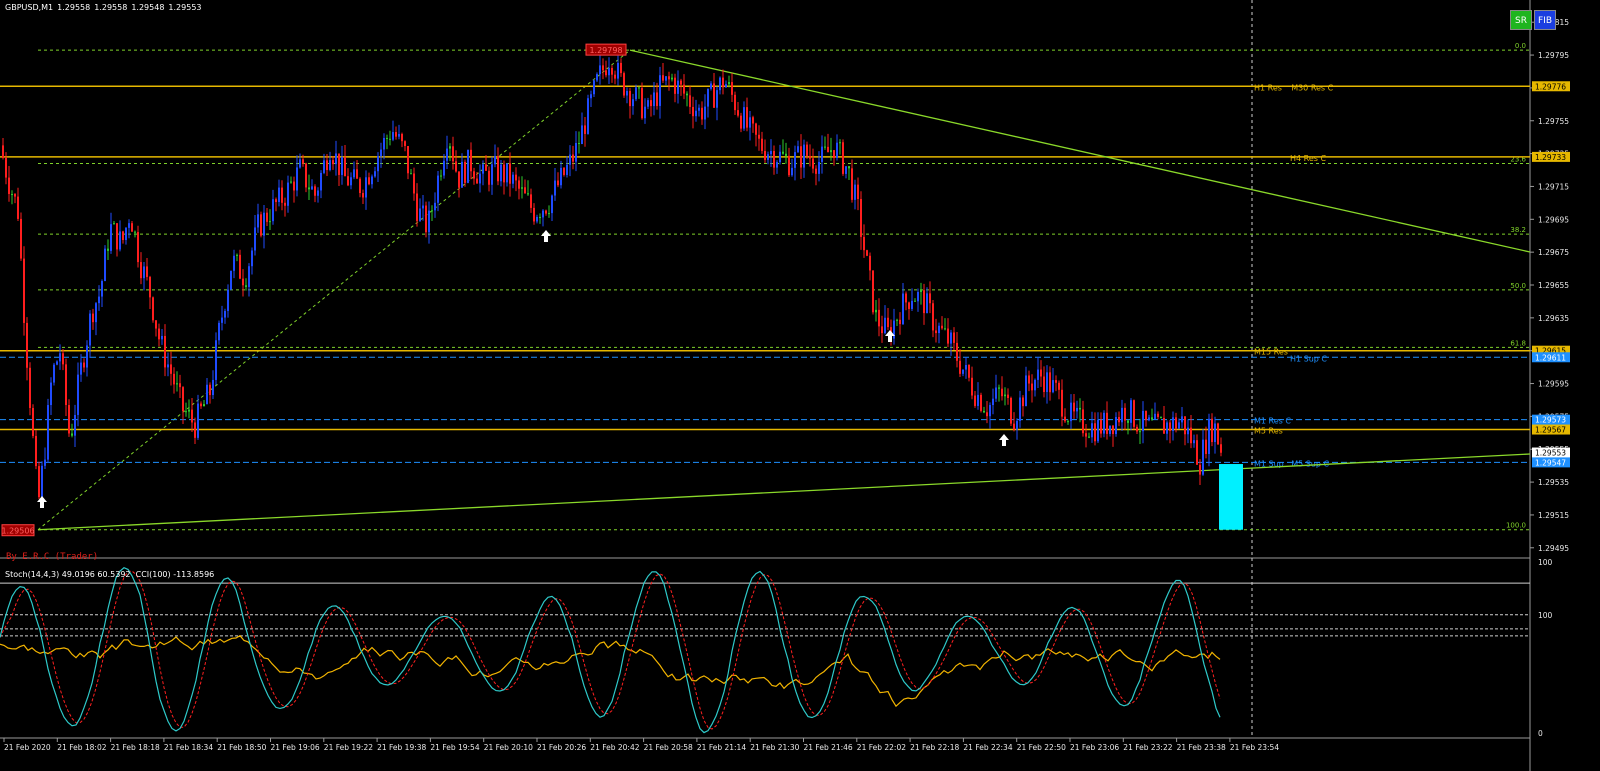  Describe the element at coordinates (52, 557) in the screenshot. I see `author-credit: By E.R.C (Trader)` at that location.